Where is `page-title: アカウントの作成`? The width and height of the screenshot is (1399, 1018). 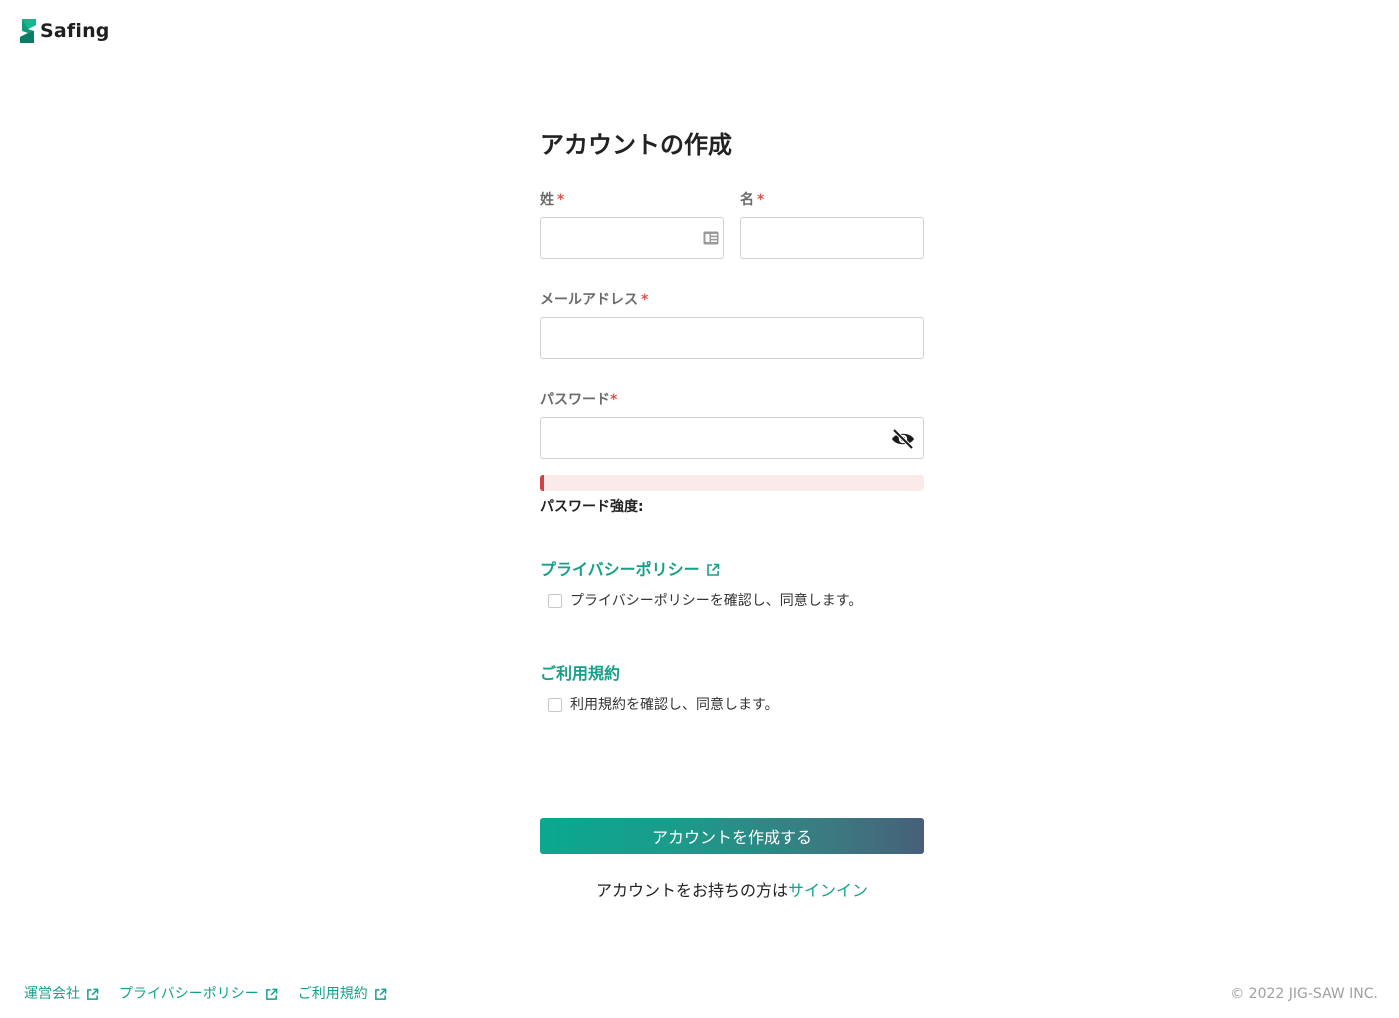
page-title: アカウントの作成 is located at coordinates (636, 145).